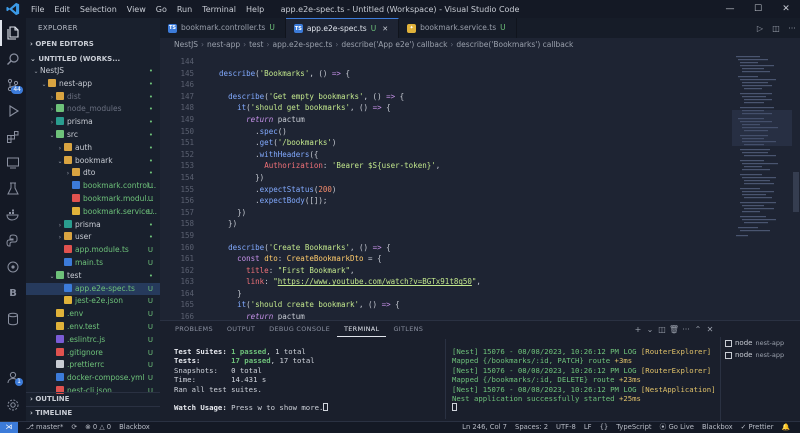 This screenshot has width=800, height=433. I want to click on tree-item: bookmark.control... U, so click(93, 186).